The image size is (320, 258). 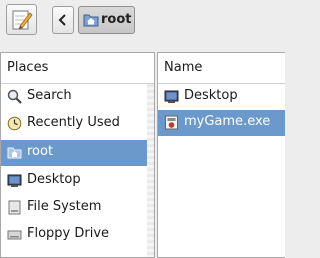 What do you see at coordinates (49, 95) in the screenshot?
I see `places-item-label: Search` at bounding box center [49, 95].